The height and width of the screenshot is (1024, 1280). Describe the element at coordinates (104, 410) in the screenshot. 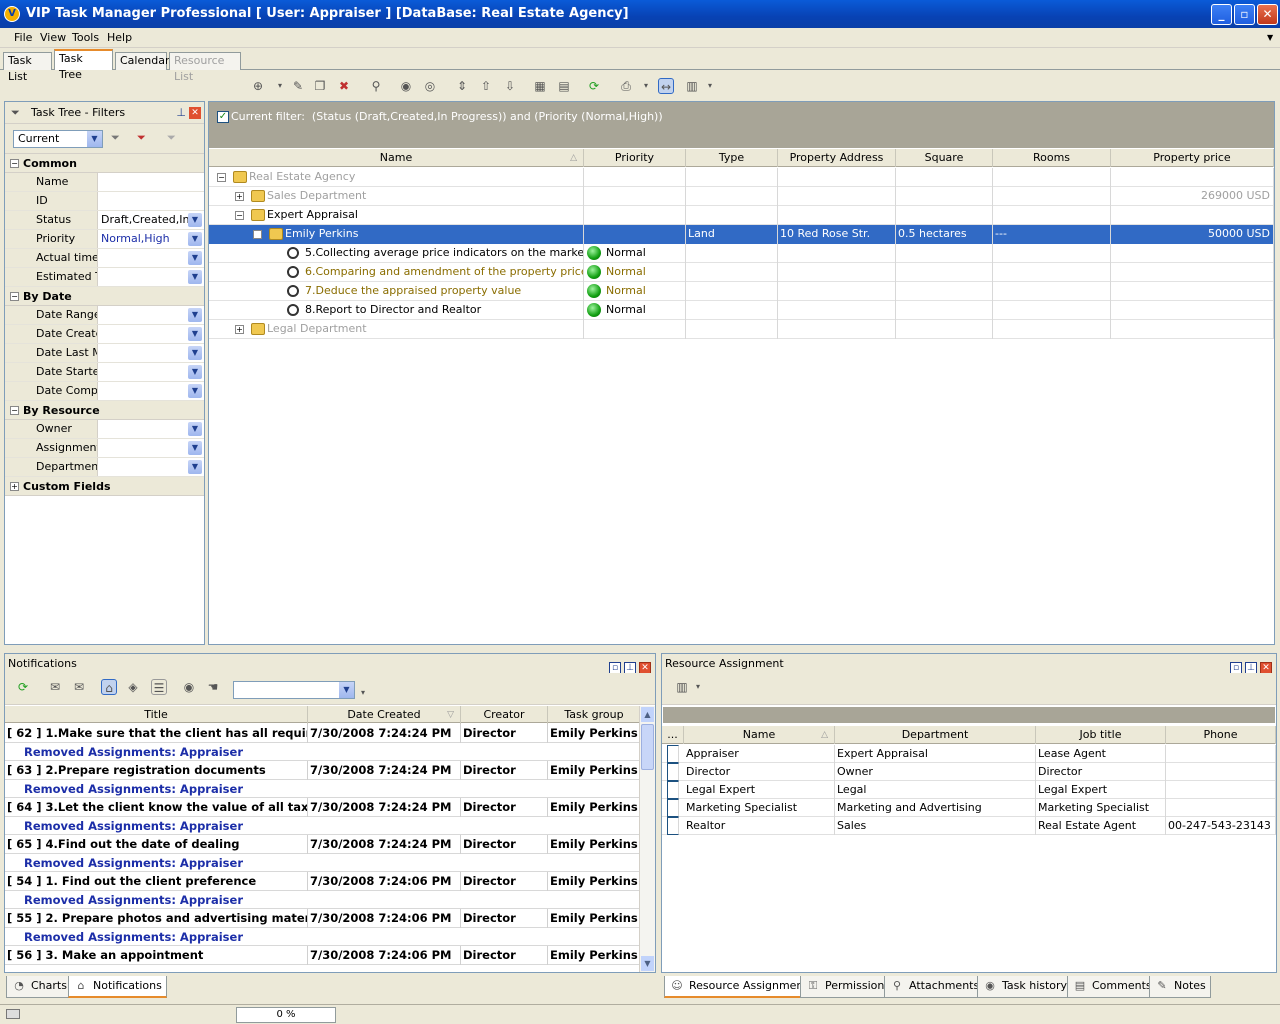

I see `filter-section-by-resource: − By Resource` at that location.